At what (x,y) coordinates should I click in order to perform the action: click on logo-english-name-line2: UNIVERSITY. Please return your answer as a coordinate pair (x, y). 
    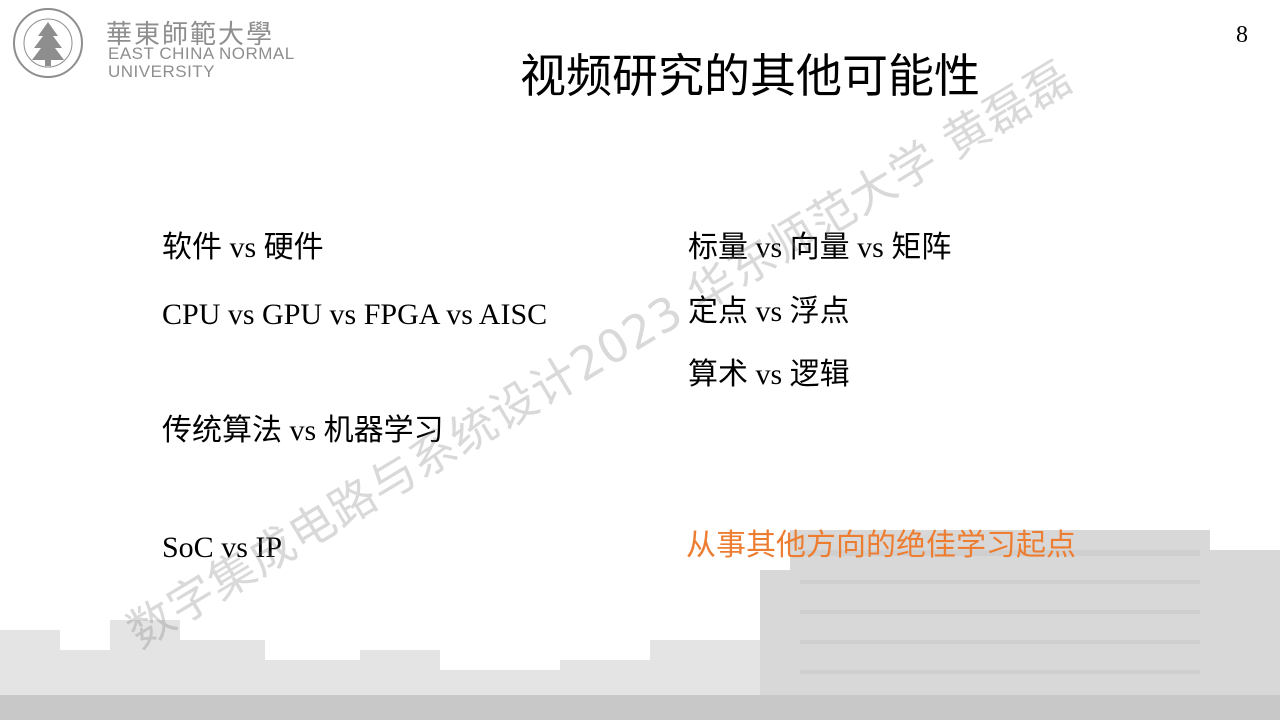
    Looking at the image, I should click on (162, 71).